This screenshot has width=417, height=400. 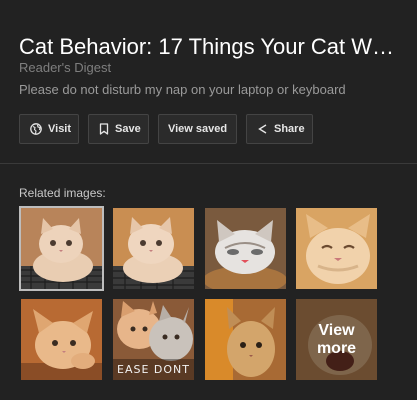 I want to click on bookmark-icon, so click(x=104, y=129).